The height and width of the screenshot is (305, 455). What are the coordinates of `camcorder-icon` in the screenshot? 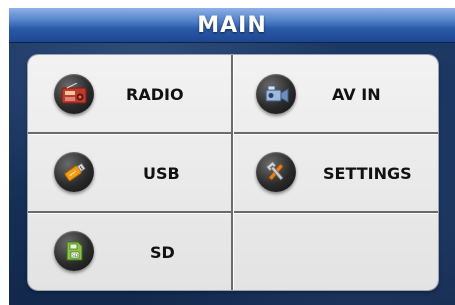 It's located at (276, 94).